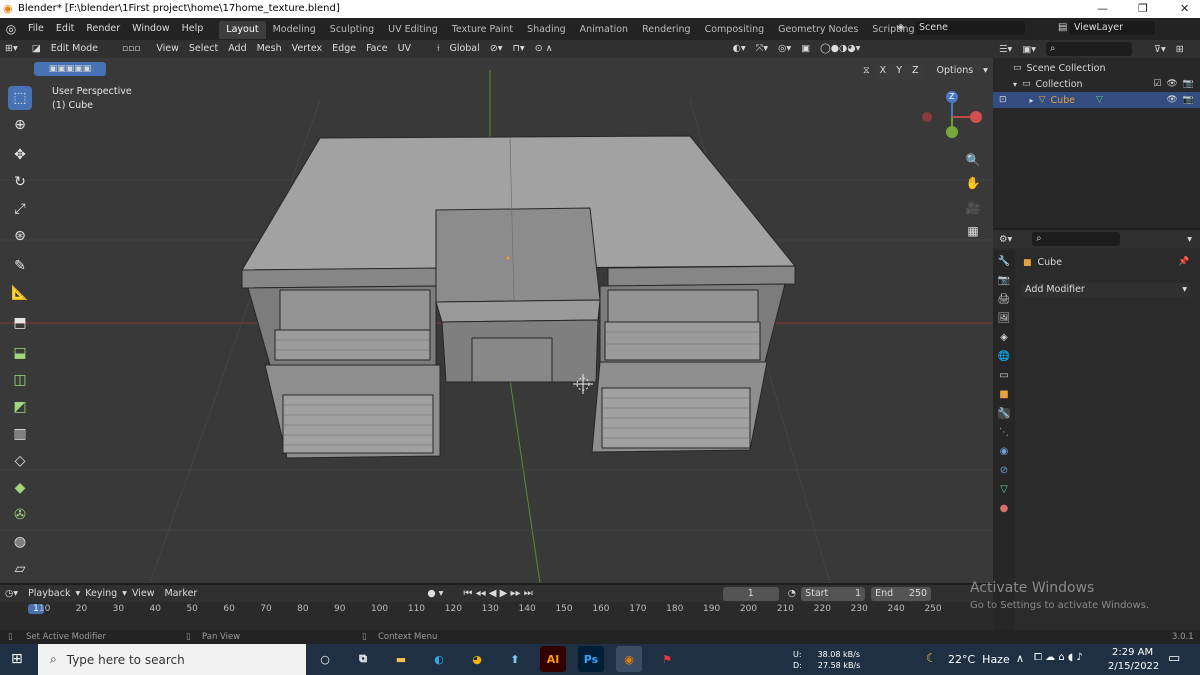 The height and width of the screenshot is (675, 1200). What do you see at coordinates (20, 125) in the screenshot?
I see `cursor-tool: ⊕` at bounding box center [20, 125].